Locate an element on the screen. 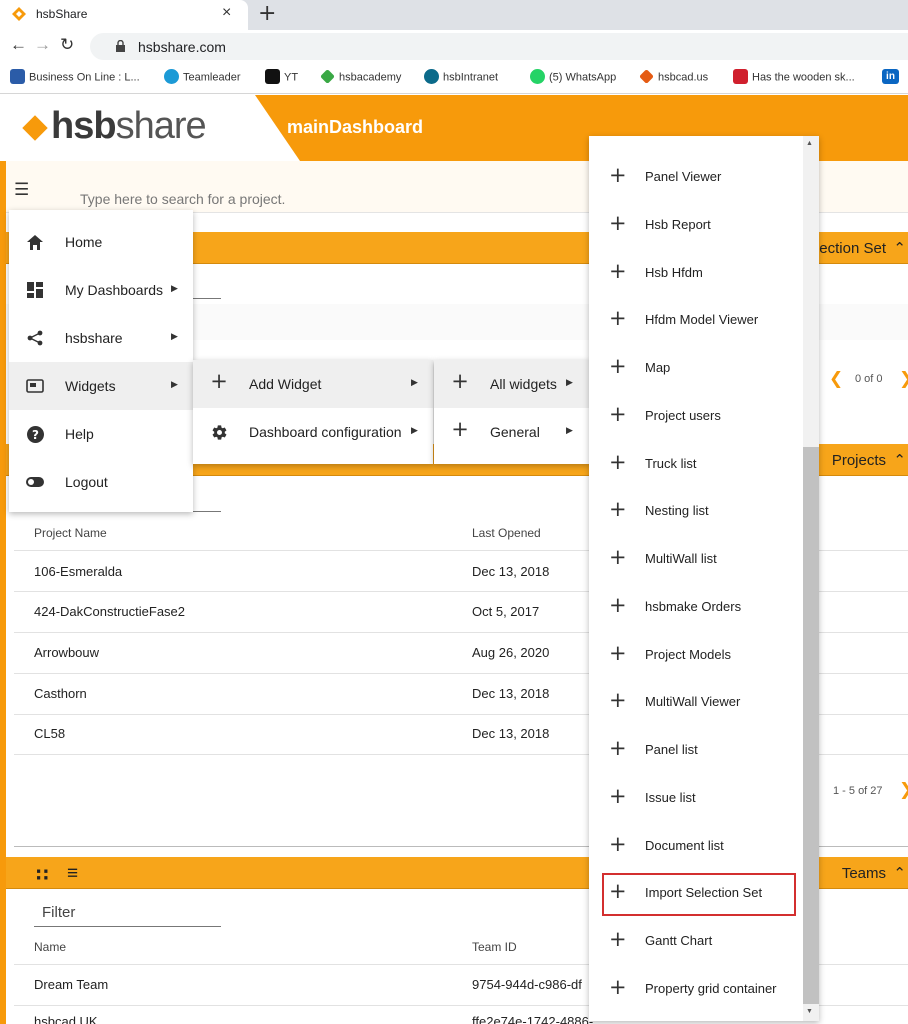 Image resolution: width=908 pixels, height=1024 pixels. widget-item-label: MultiWall list is located at coordinates (681, 558).